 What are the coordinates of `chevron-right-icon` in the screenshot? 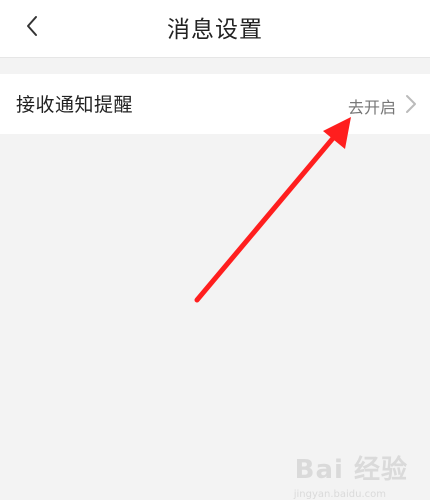 It's located at (411, 104).